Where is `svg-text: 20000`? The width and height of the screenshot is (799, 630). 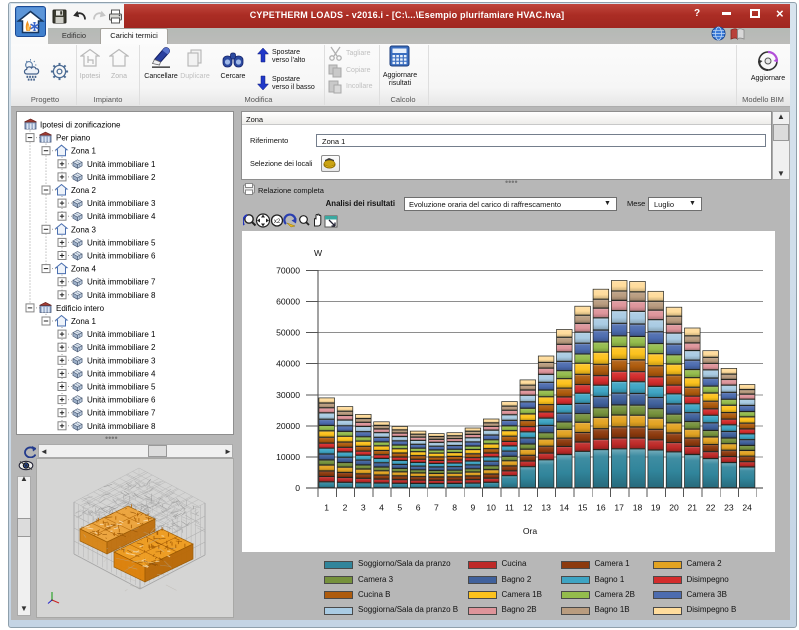
svg-text: 20000 is located at coordinates (288, 426).